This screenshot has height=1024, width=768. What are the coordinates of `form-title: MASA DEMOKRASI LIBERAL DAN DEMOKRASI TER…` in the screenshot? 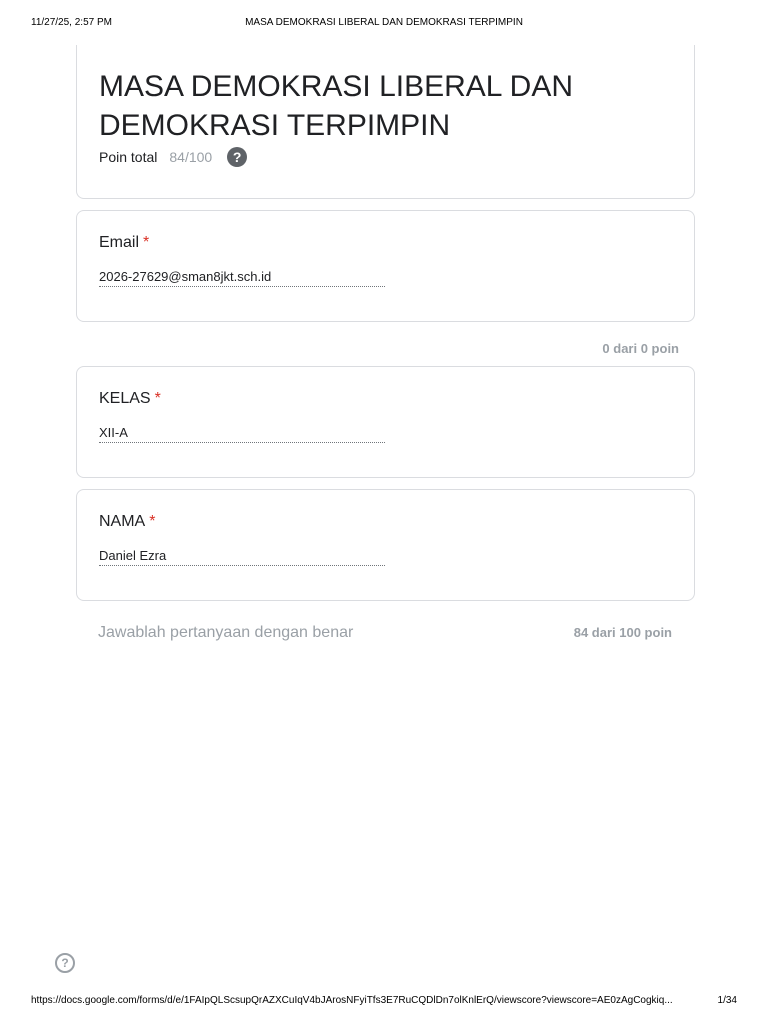 It's located at (336, 106).